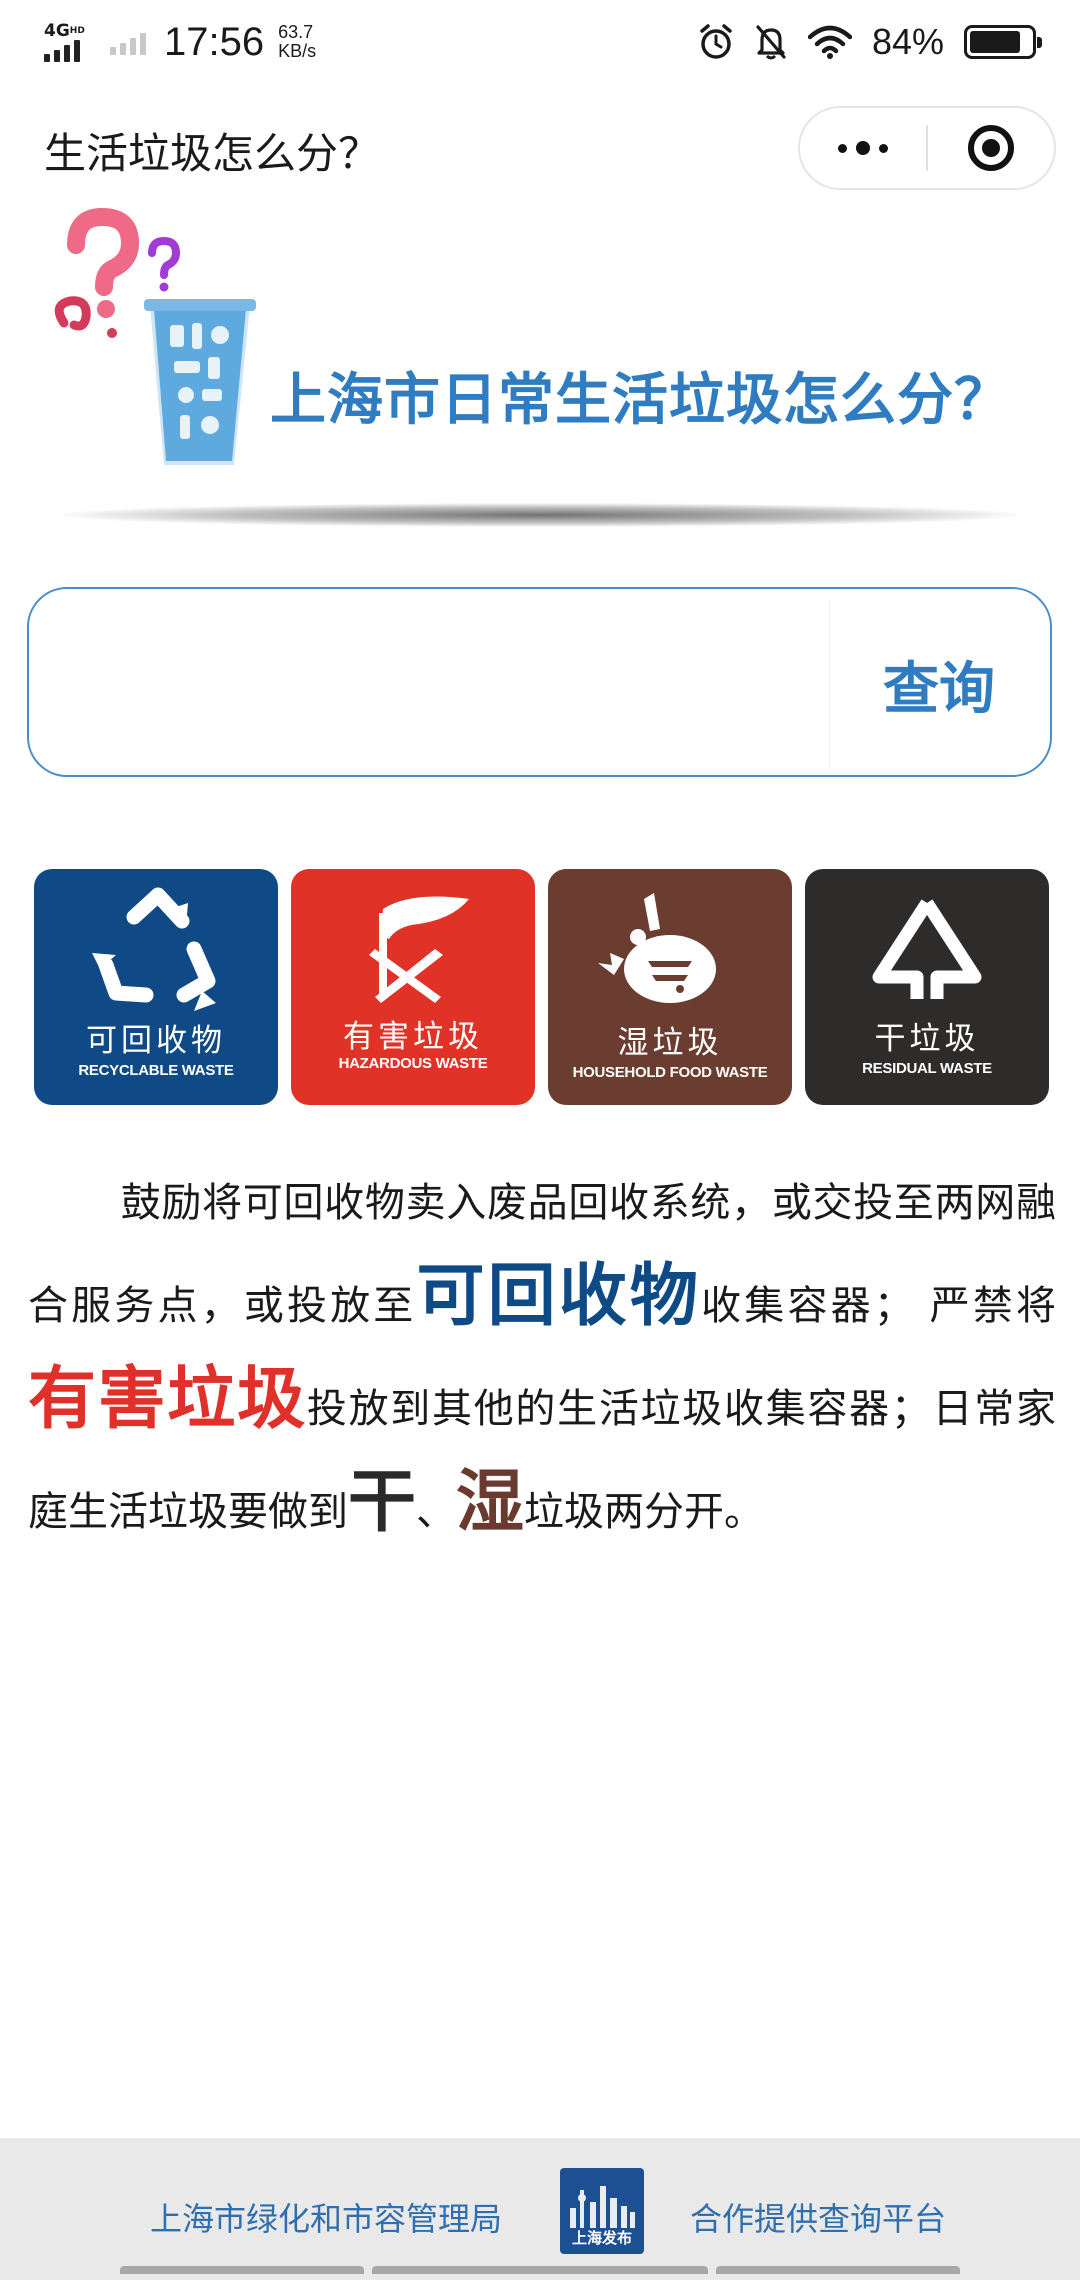 The height and width of the screenshot is (2280, 1080). What do you see at coordinates (77, 31) in the screenshot?
I see `network-sub-label: HD` at bounding box center [77, 31].